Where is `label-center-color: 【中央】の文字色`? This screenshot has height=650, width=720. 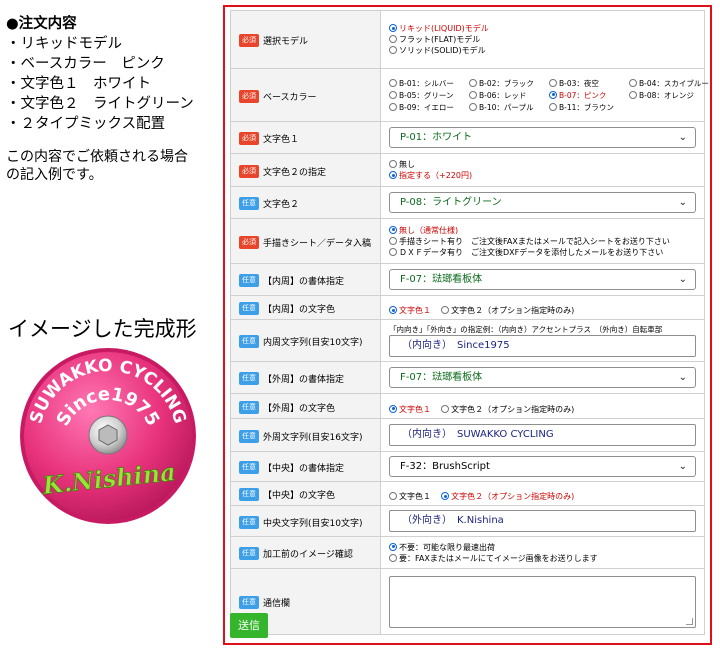 label-center-color: 【中央】の文字色 is located at coordinates (299, 496).